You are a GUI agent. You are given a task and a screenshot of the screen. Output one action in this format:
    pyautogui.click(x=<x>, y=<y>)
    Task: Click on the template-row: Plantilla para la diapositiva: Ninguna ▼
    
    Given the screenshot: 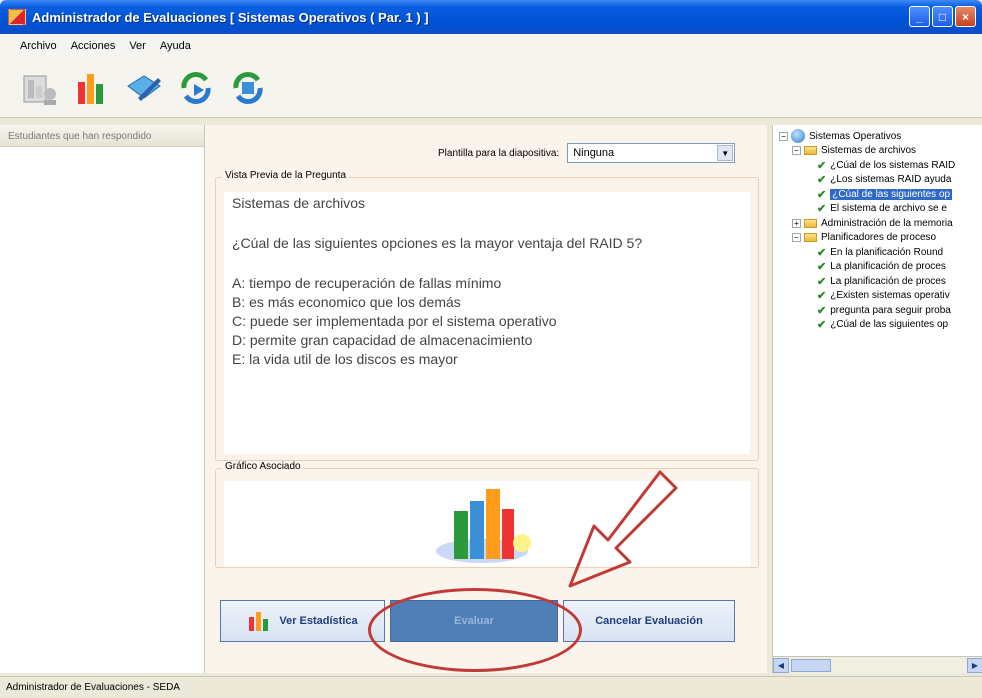 What is the action you would take?
    pyautogui.click(x=587, y=153)
    